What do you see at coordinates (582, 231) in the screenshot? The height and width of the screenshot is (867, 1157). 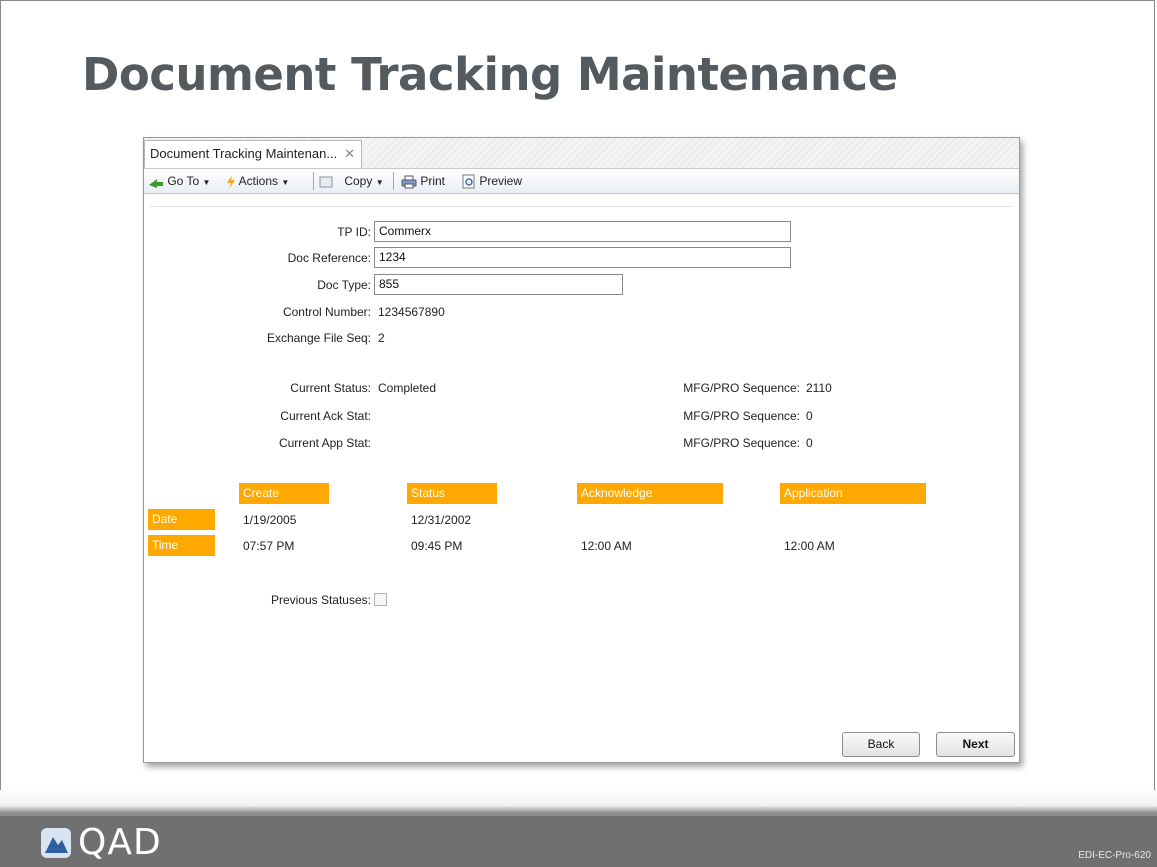 I see `tp-id-input: Commerx` at bounding box center [582, 231].